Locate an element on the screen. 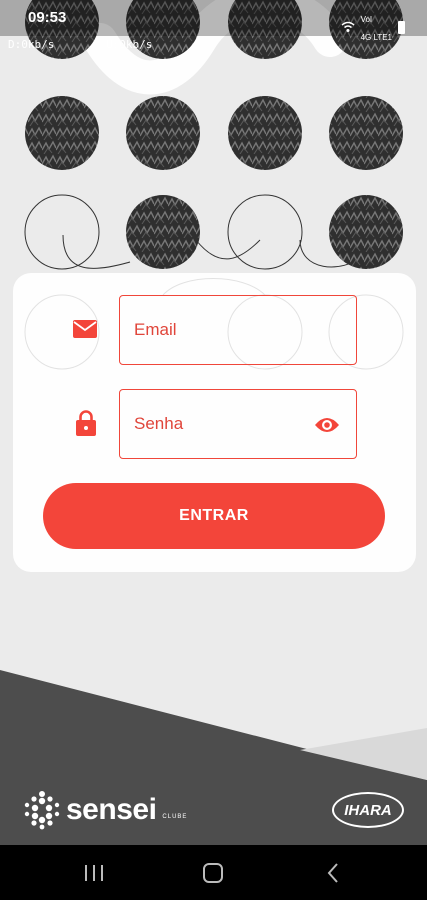 This screenshot has height=900, width=427. network-label-bottom: 4G LTE1 is located at coordinates (376, 37).